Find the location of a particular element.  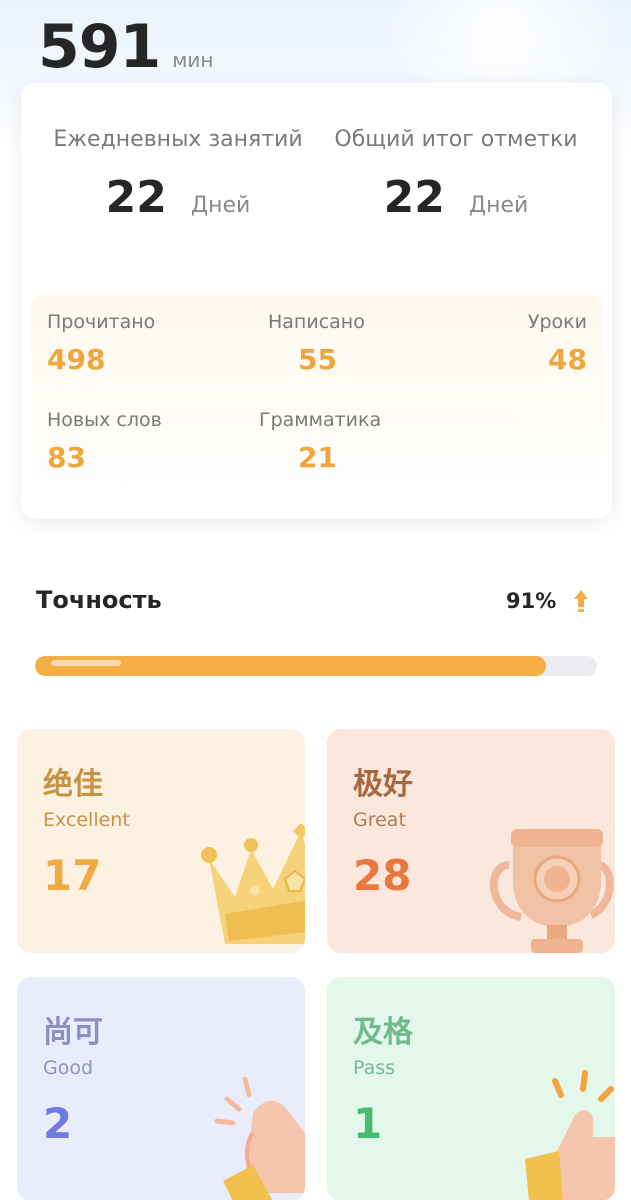

total-minutes: 591 мин is located at coordinates (125, 47).